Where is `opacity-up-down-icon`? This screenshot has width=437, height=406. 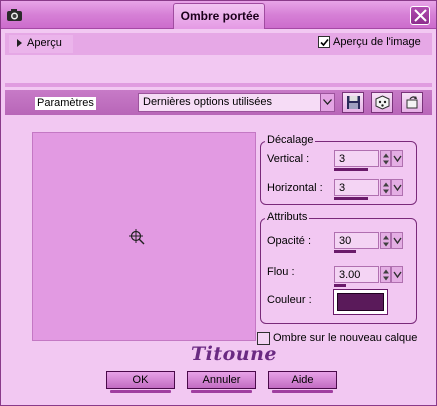 opacity-up-down-icon is located at coordinates (385, 240).